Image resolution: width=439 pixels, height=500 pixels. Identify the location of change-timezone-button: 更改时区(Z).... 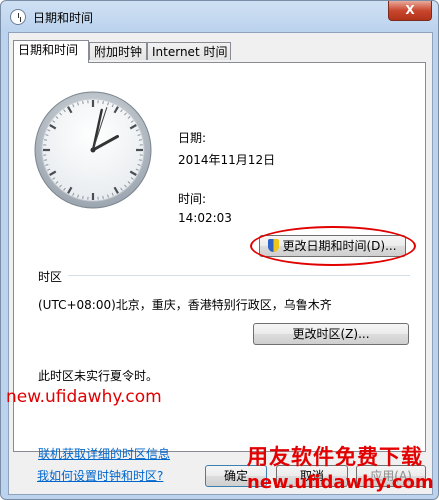
(331, 334).